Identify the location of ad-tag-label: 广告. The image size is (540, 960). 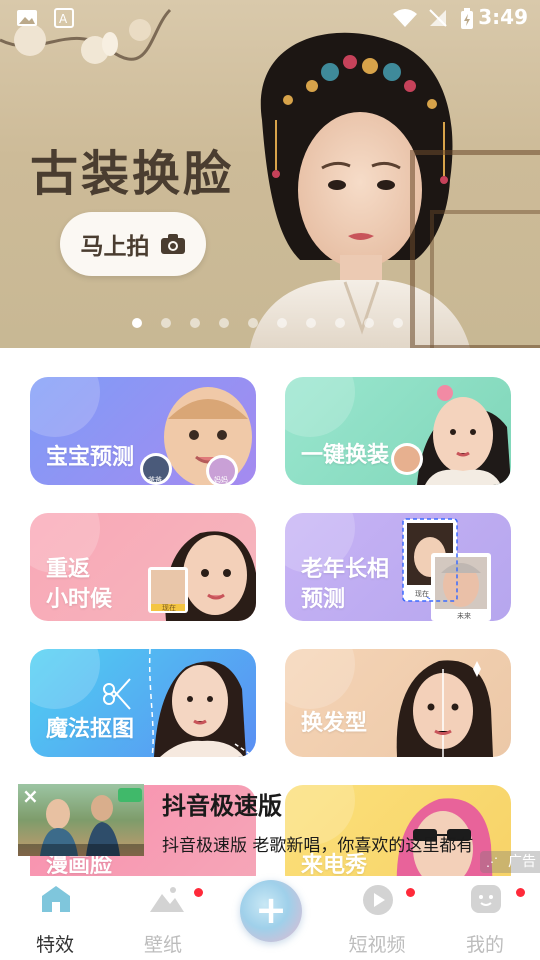
(522, 862).